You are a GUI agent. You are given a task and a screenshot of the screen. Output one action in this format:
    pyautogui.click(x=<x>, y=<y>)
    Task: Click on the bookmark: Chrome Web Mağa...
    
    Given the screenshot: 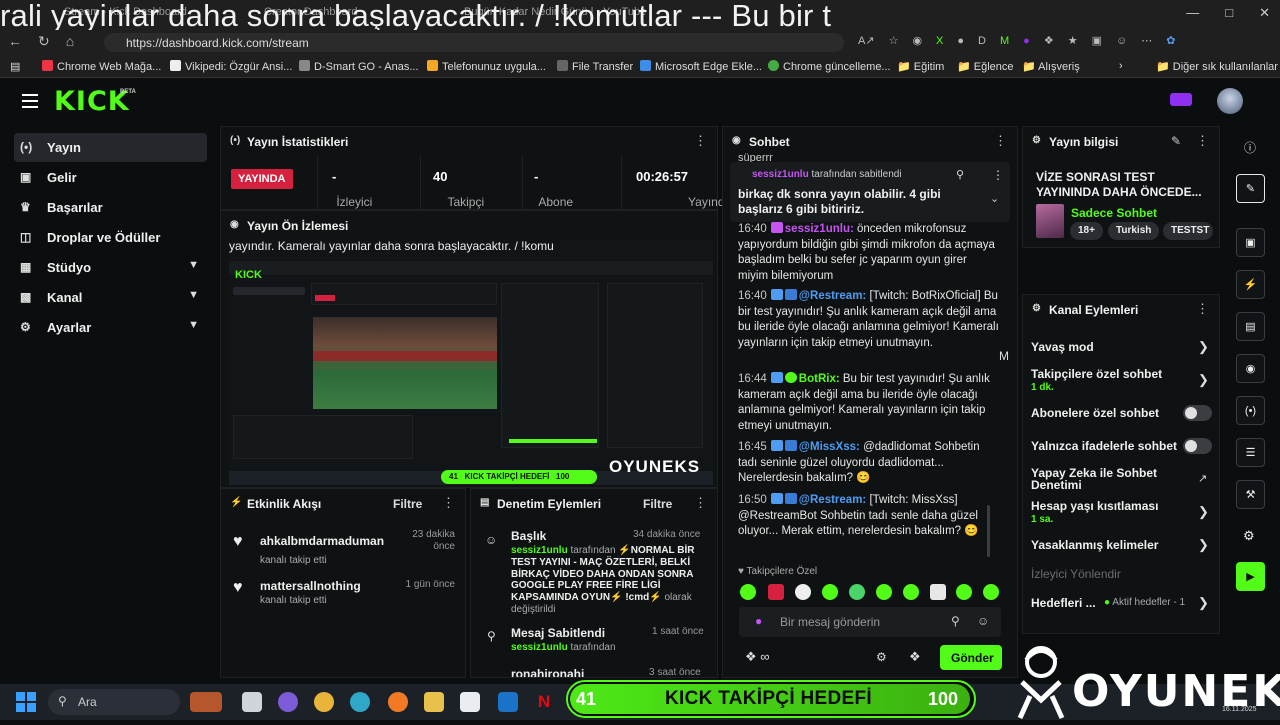 What is the action you would take?
    pyautogui.click(x=101, y=66)
    